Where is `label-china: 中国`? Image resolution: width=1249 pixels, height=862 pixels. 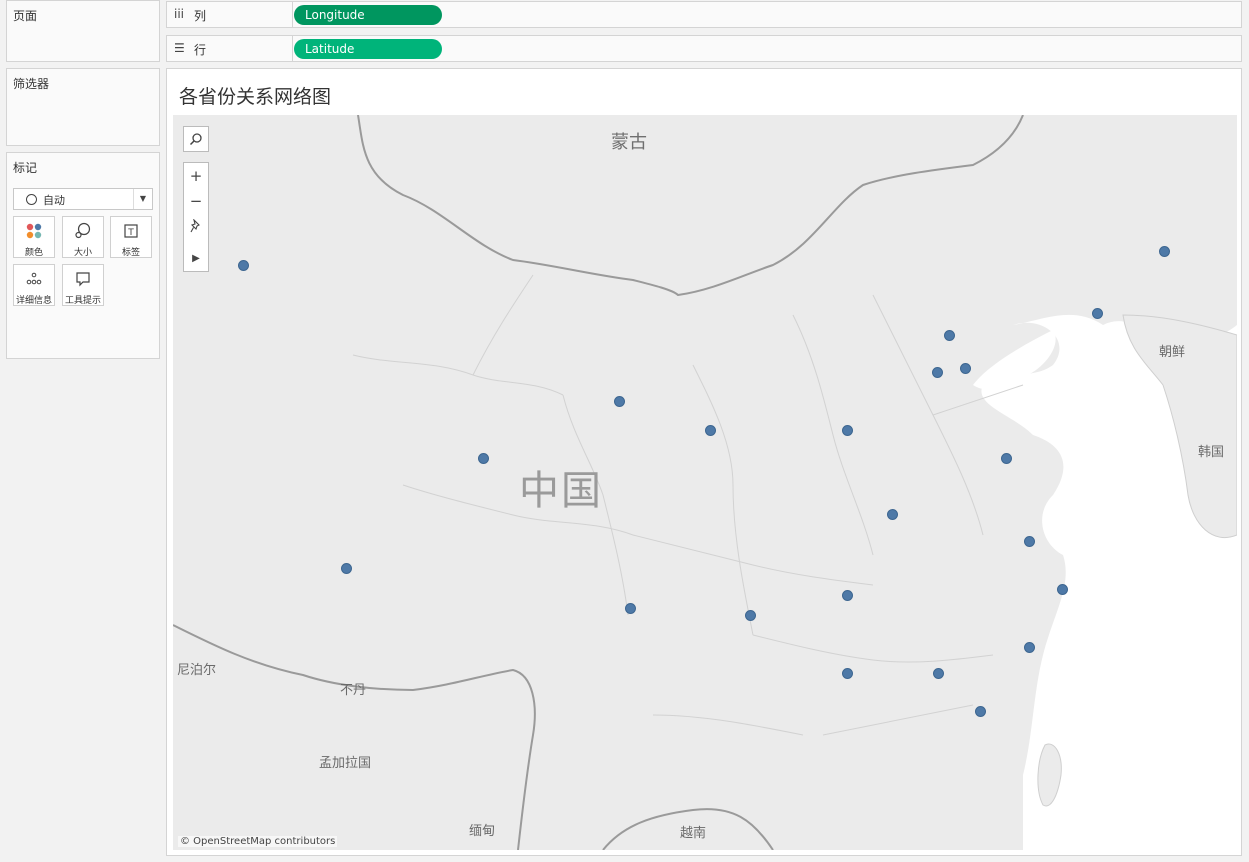 label-china: 中国 is located at coordinates (561, 491).